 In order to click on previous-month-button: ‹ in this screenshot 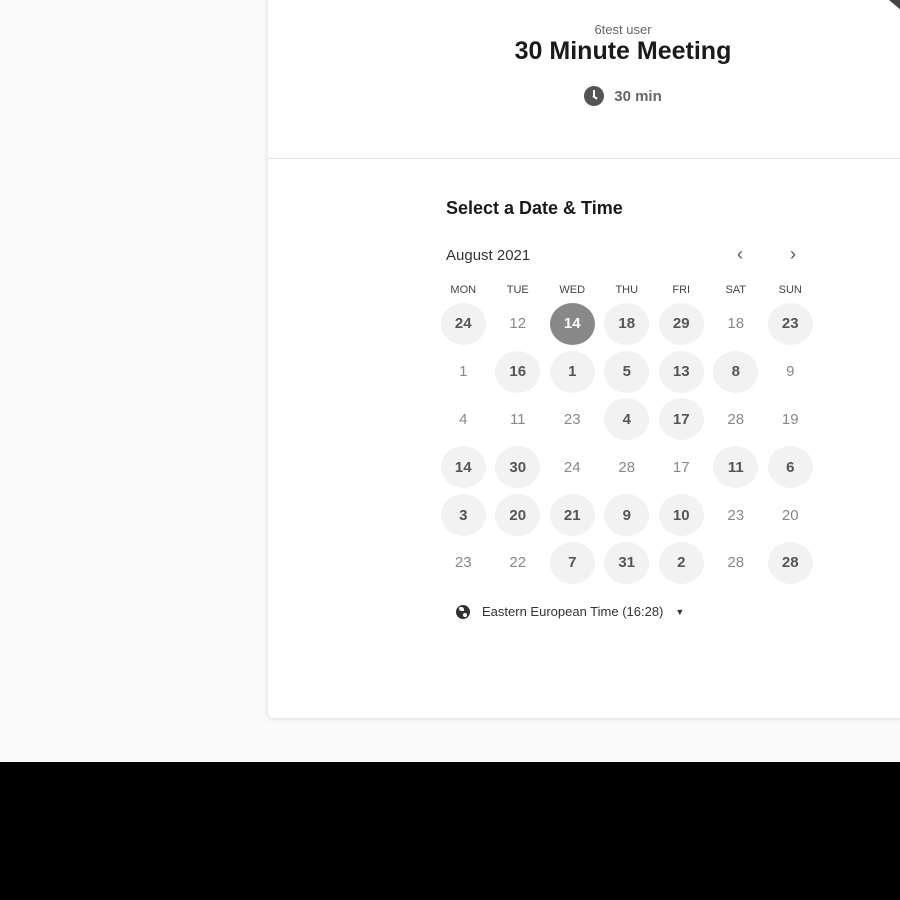, I will do `click(740, 254)`.